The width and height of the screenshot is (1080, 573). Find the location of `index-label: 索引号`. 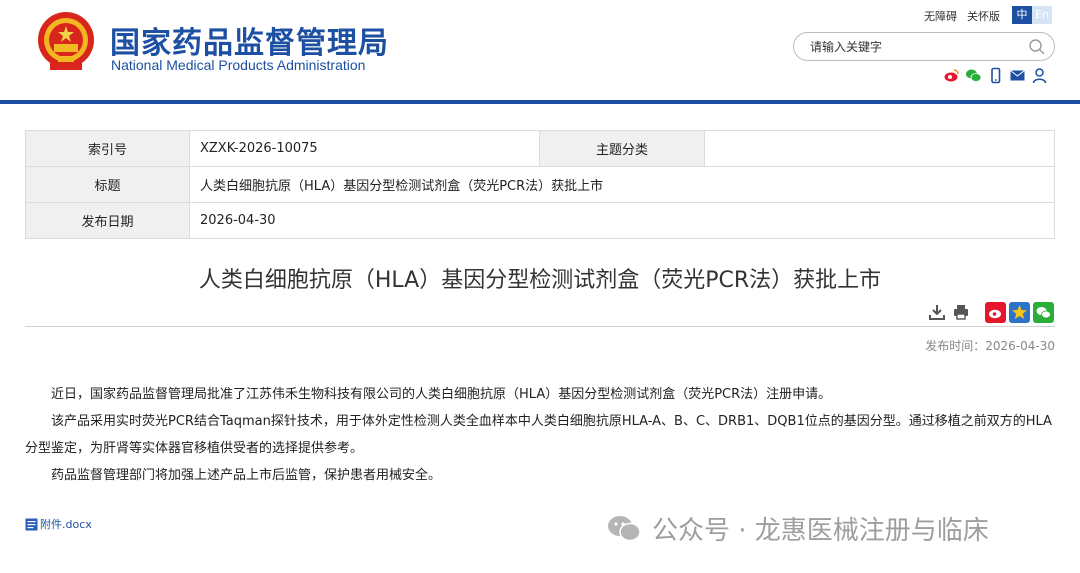

index-label: 索引号 is located at coordinates (107, 148).